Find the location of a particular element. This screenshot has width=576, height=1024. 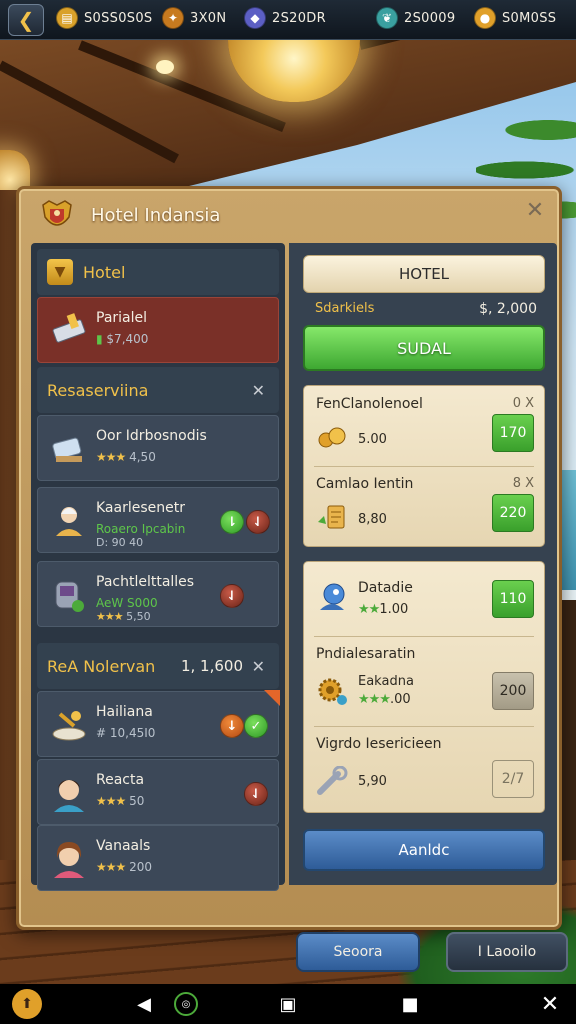

upgrade-button: 170 is located at coordinates (513, 433).